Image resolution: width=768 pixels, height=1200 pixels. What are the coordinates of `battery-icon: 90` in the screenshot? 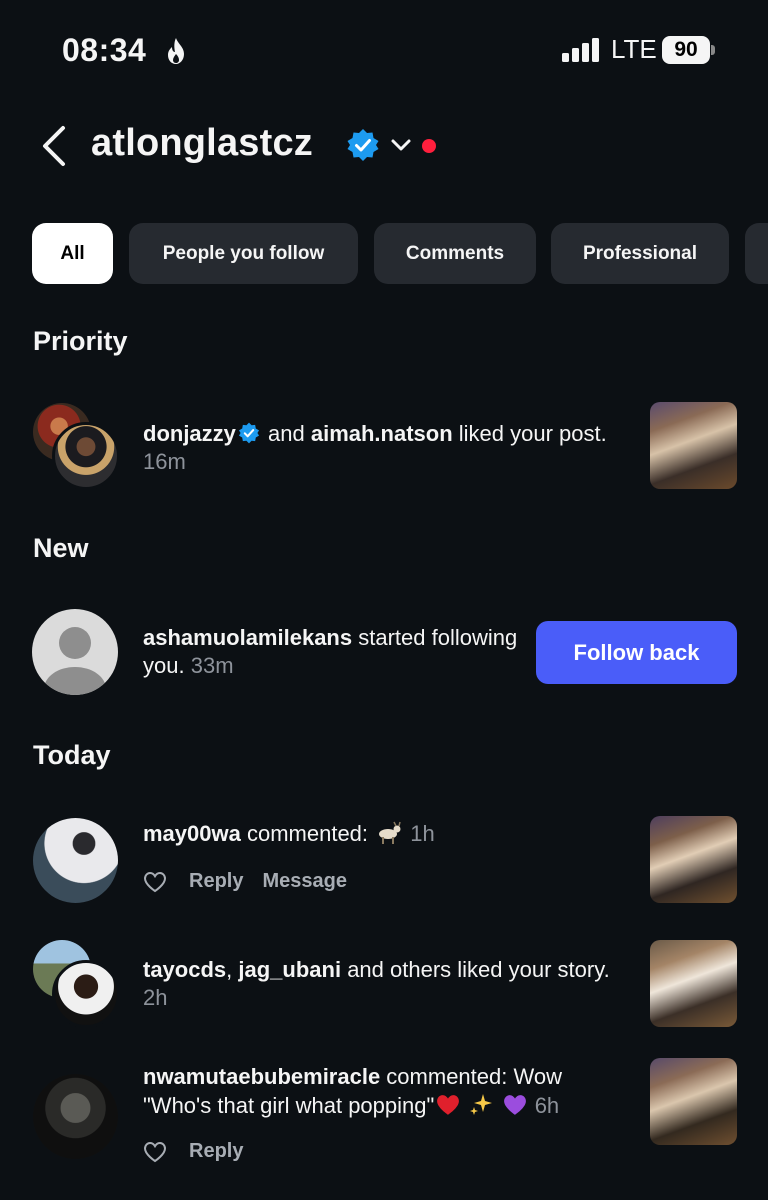 It's located at (688, 50).